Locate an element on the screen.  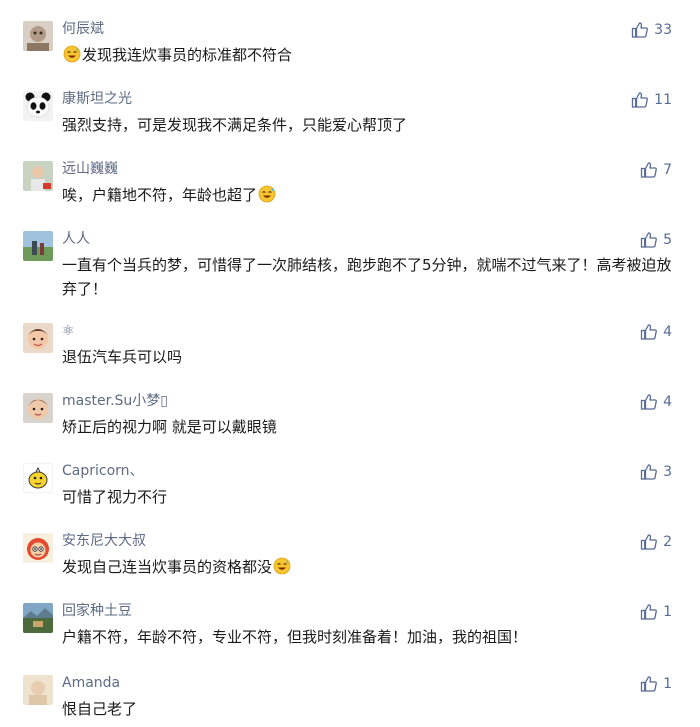
like-button: 5 is located at coordinates (656, 240).